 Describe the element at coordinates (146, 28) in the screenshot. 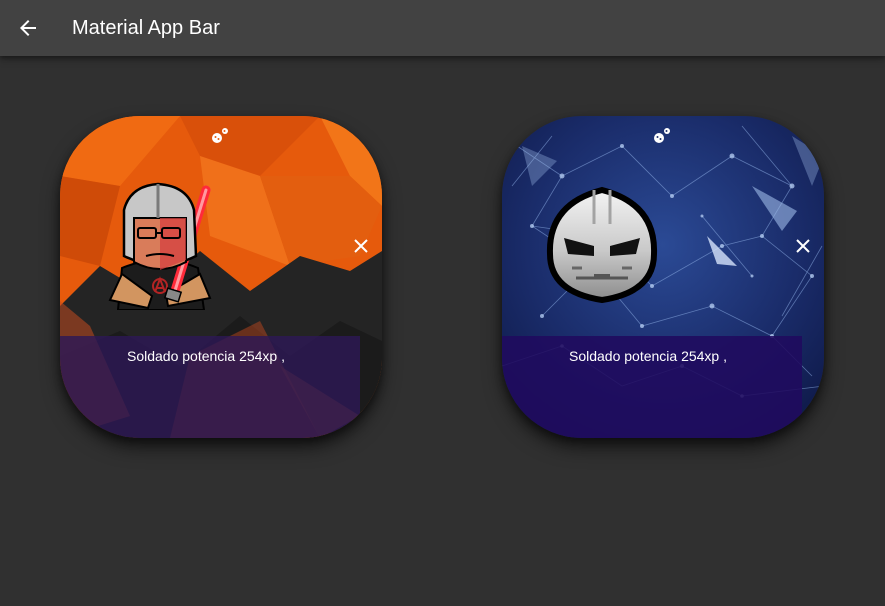

I see `app-bar-title: Material App Bar` at that location.